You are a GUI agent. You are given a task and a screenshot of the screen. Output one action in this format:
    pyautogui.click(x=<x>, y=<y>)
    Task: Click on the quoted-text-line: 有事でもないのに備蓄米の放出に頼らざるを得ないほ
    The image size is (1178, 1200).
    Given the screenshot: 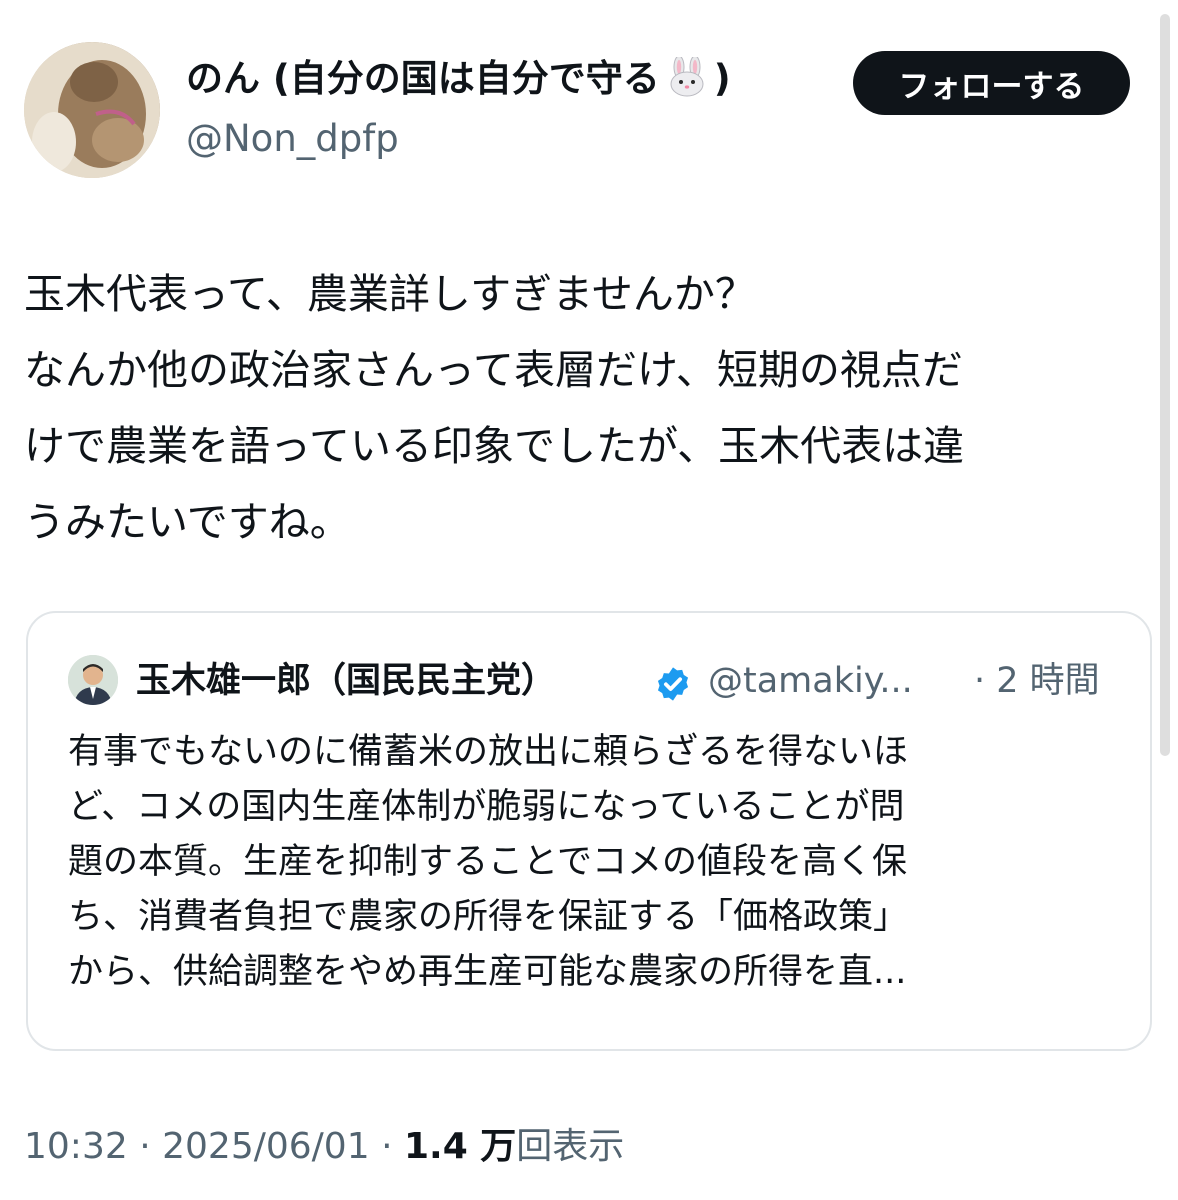 What is the action you would take?
    pyautogui.click(x=488, y=752)
    